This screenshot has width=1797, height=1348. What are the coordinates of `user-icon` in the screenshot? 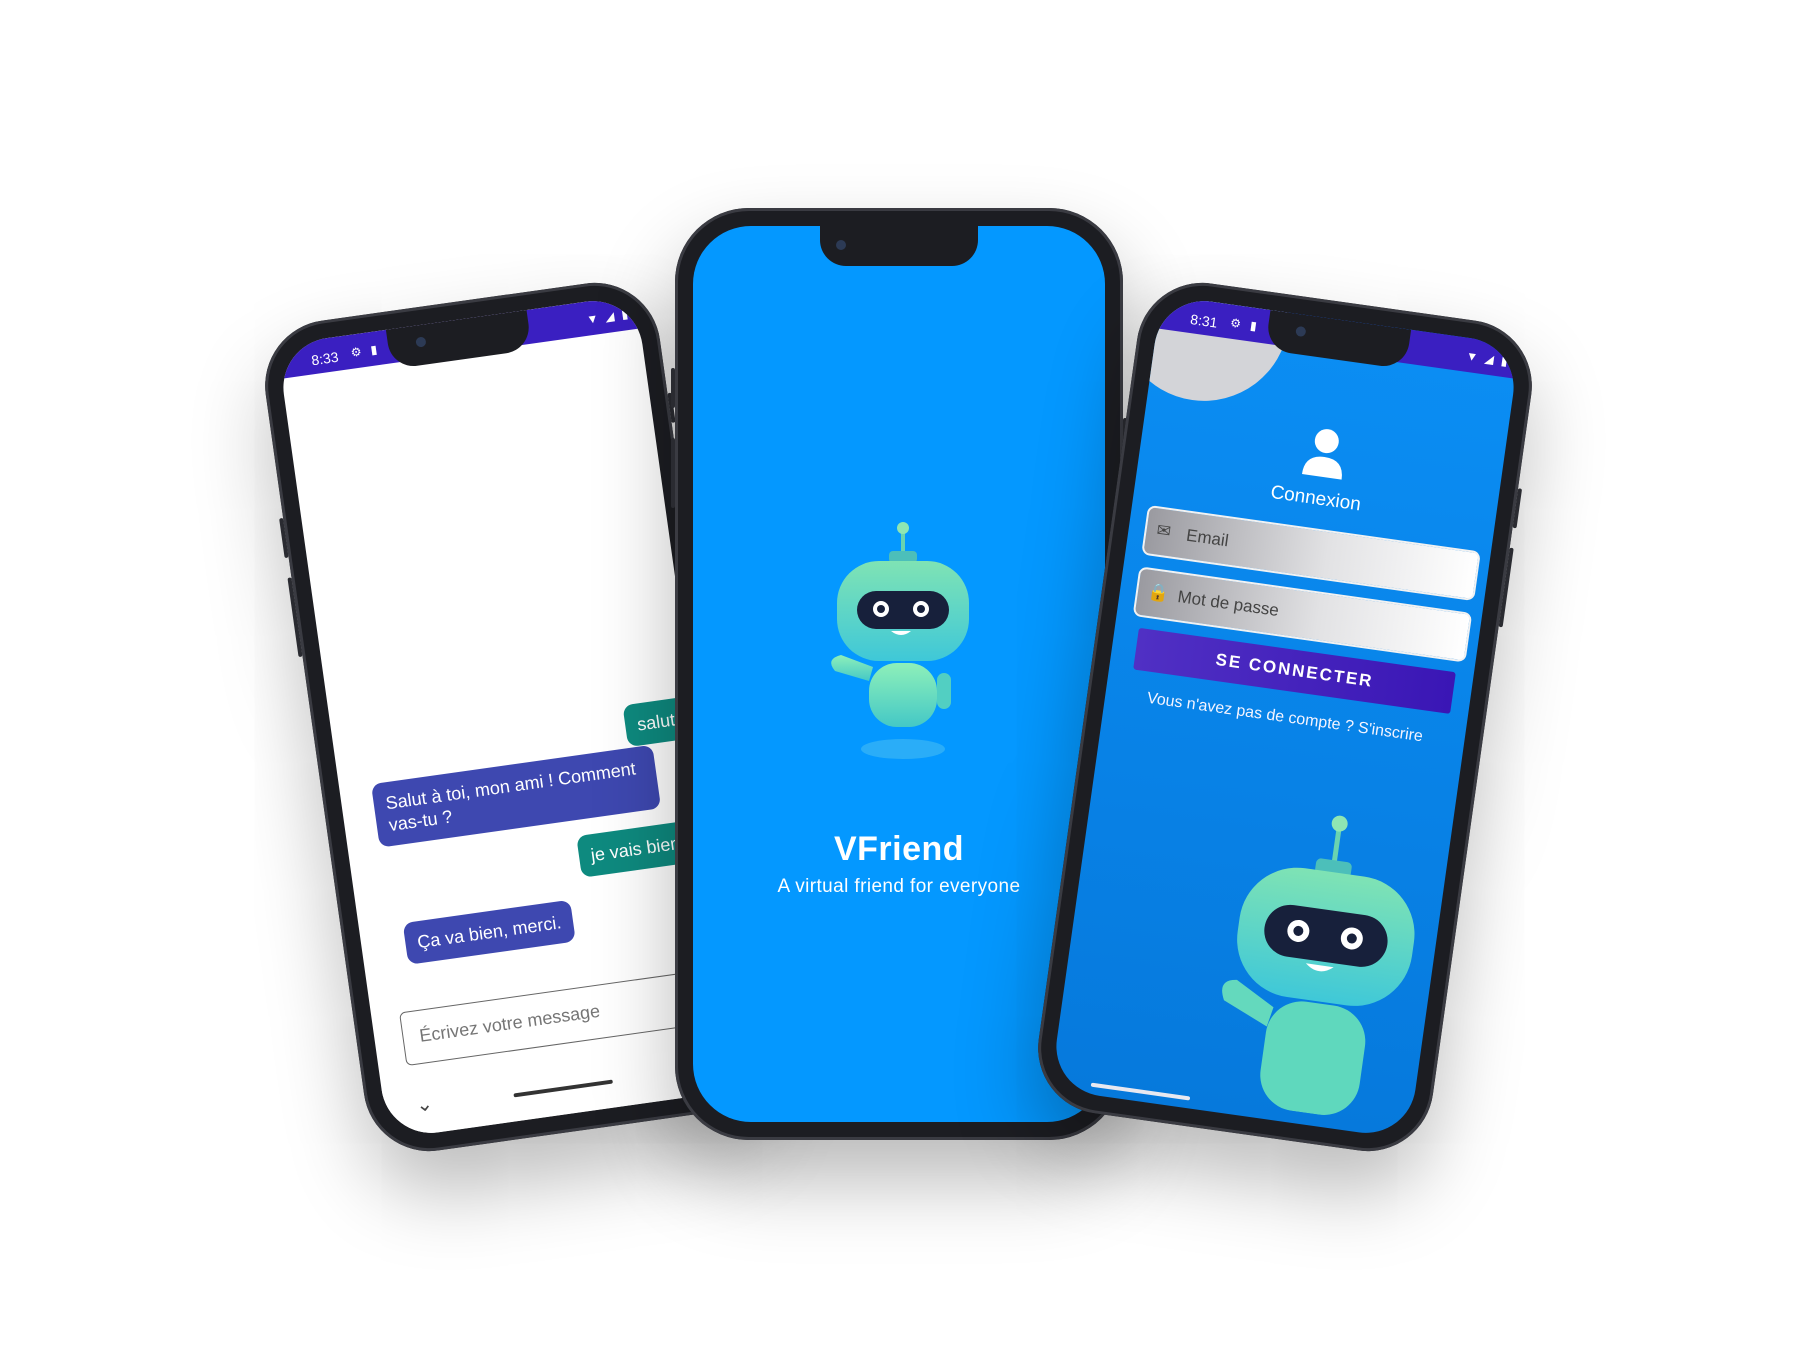 It's located at (1321, 454).